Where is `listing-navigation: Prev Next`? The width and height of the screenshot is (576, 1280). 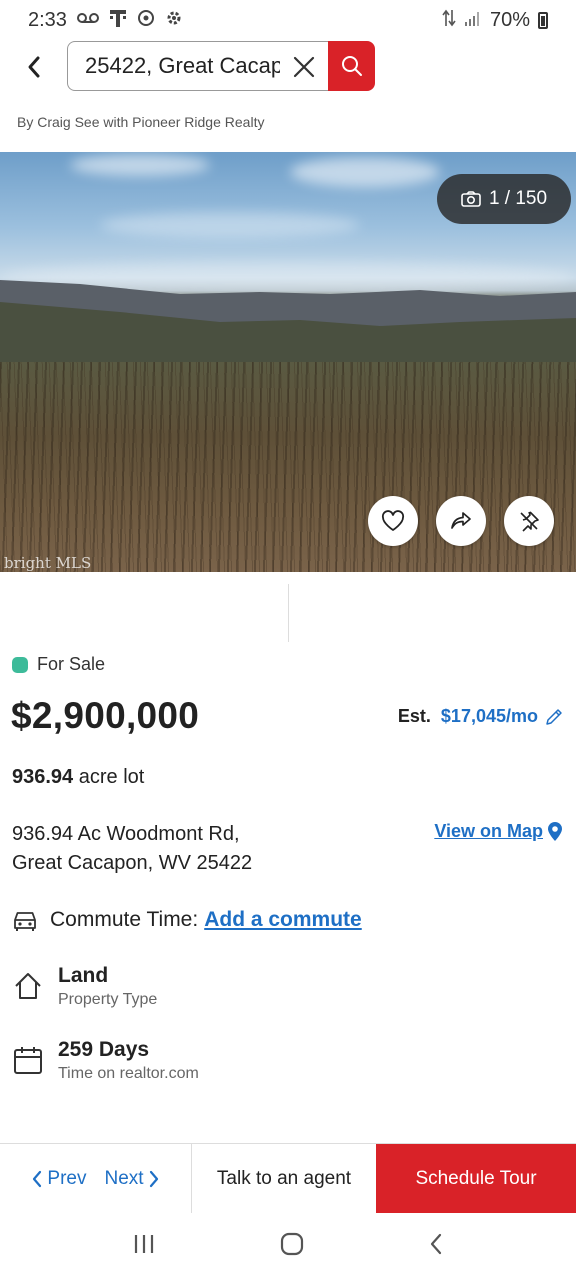 listing-navigation: Prev Next is located at coordinates (96, 1178).